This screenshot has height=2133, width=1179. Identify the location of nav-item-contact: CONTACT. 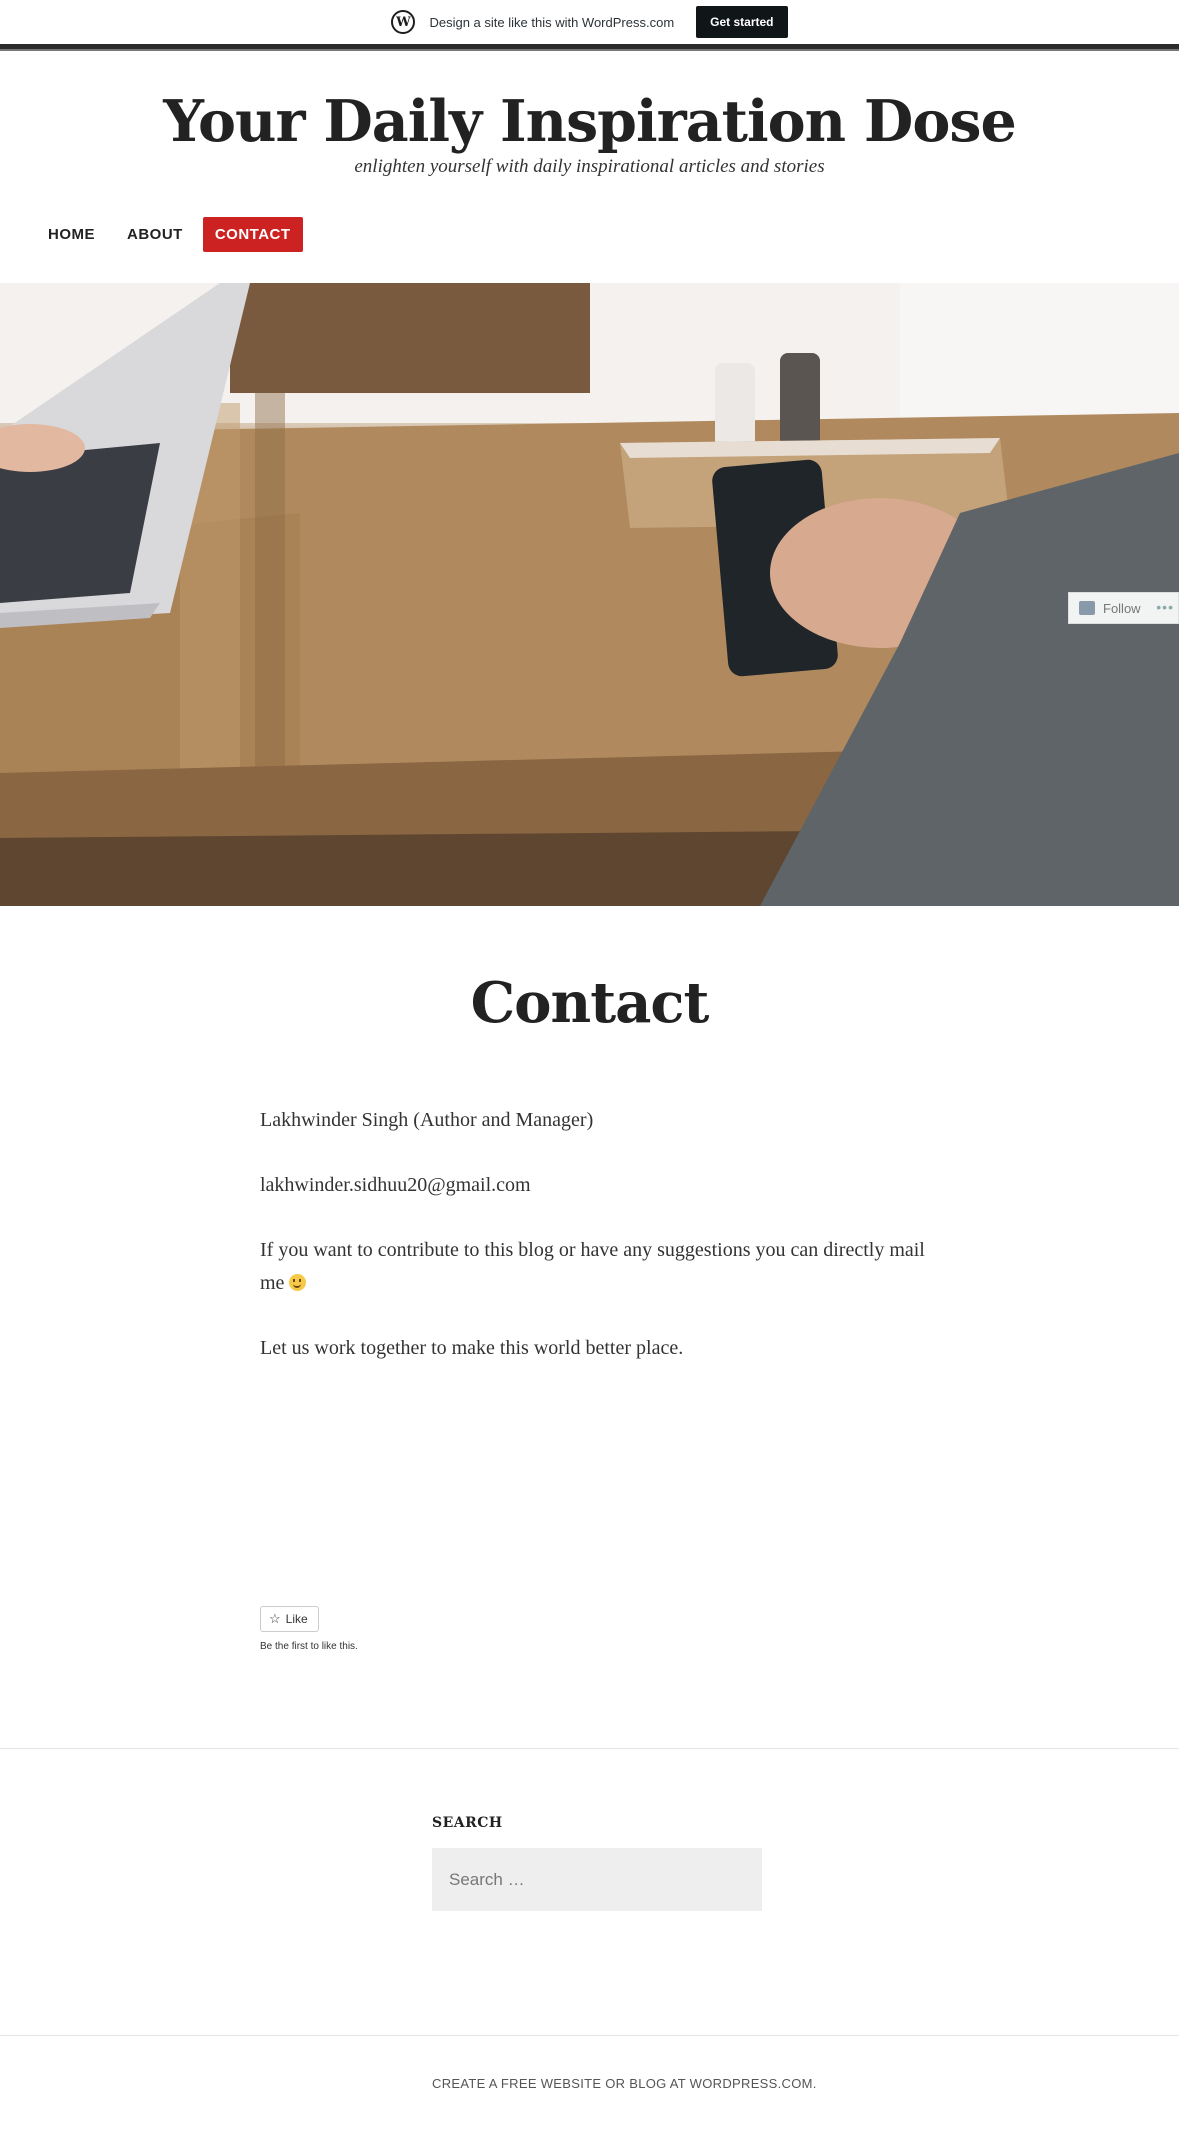
(252, 234).